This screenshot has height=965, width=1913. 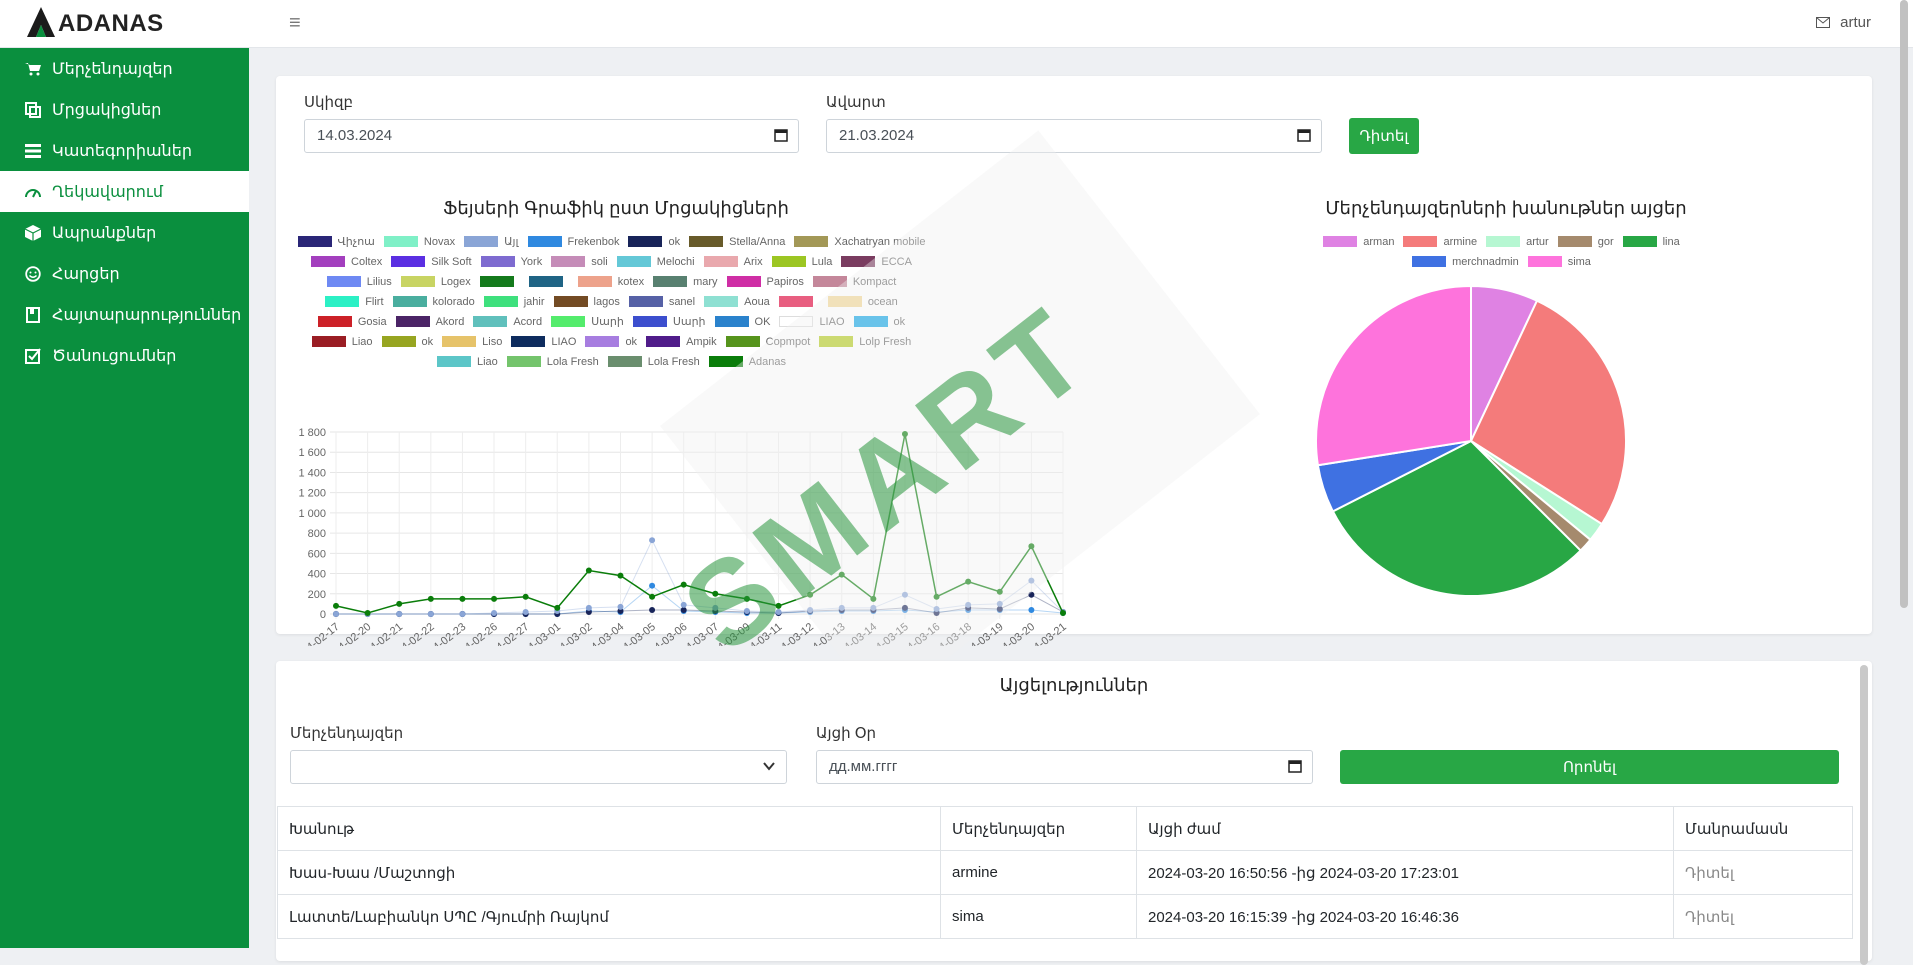 What do you see at coordinates (1074, 136) in the screenshot?
I see `end-date-input: 21.03.2024` at bounding box center [1074, 136].